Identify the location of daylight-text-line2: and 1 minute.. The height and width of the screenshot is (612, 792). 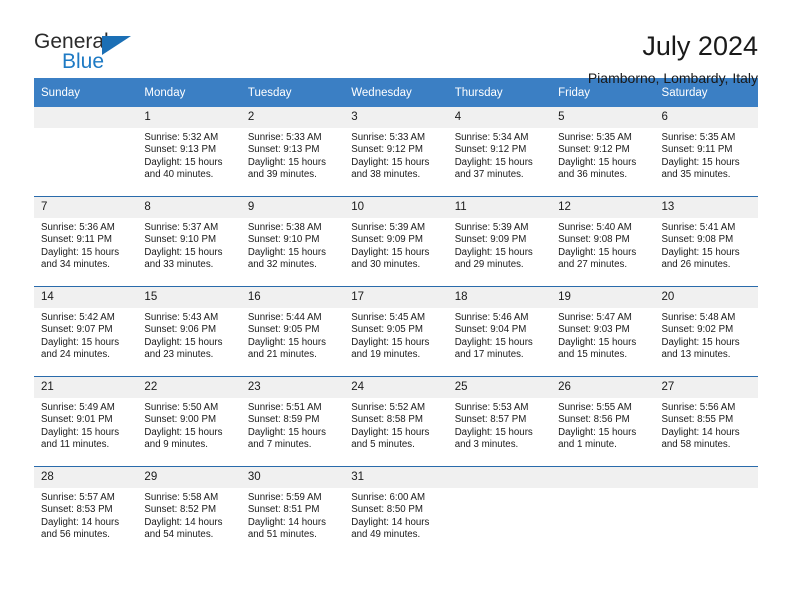
(587, 444).